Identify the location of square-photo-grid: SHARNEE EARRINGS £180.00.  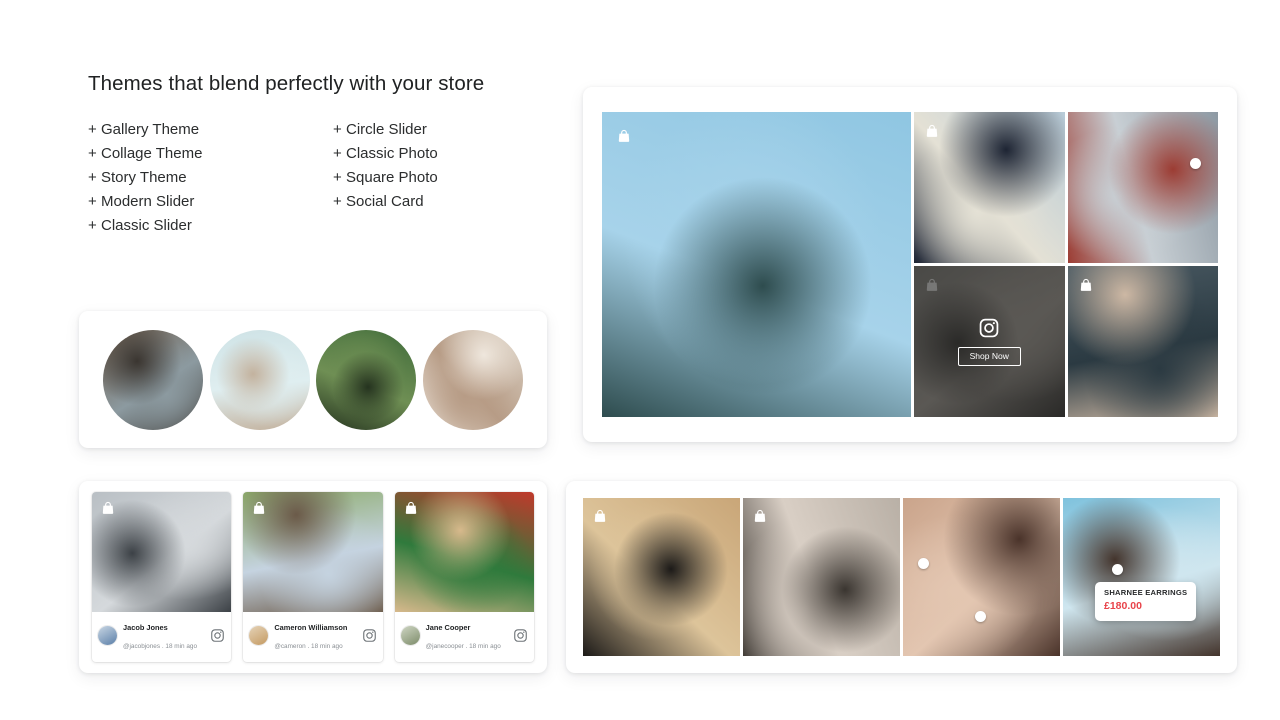
(901, 577).